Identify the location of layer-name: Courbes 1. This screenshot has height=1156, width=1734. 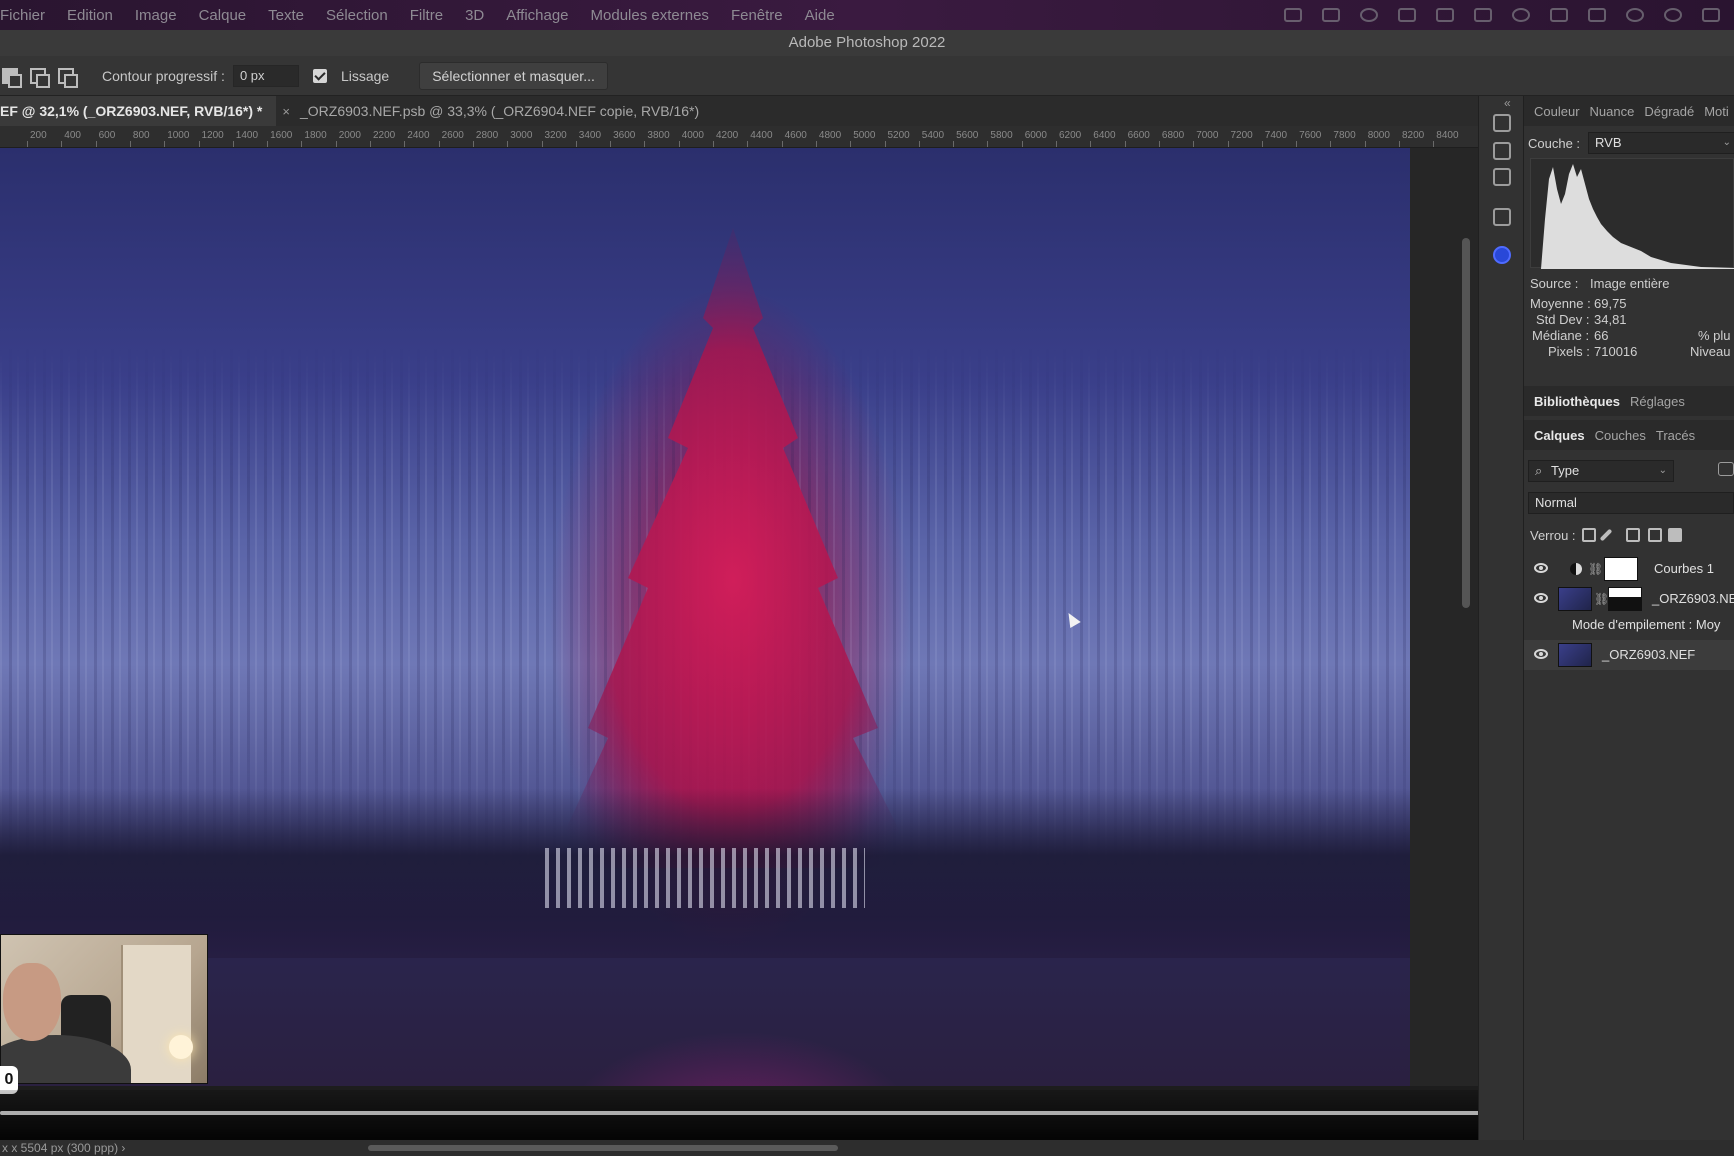
(1684, 568).